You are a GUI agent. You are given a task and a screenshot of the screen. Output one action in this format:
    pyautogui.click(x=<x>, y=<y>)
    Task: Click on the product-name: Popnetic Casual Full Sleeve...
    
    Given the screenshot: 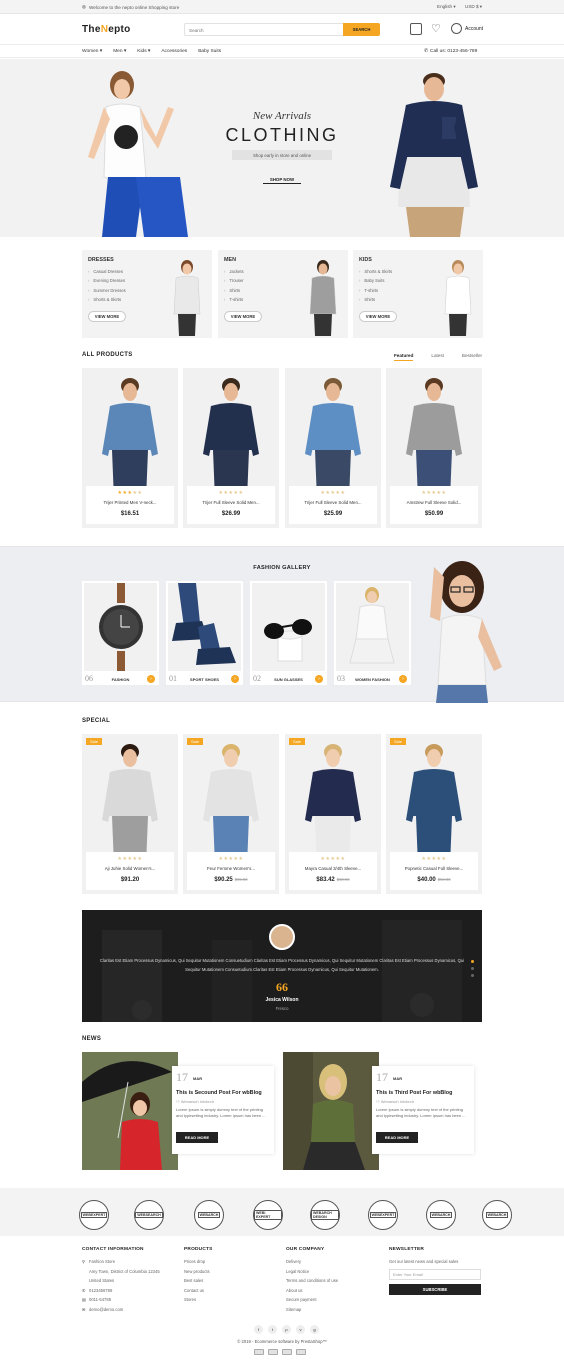 What is the action you would take?
    pyautogui.click(x=434, y=868)
    